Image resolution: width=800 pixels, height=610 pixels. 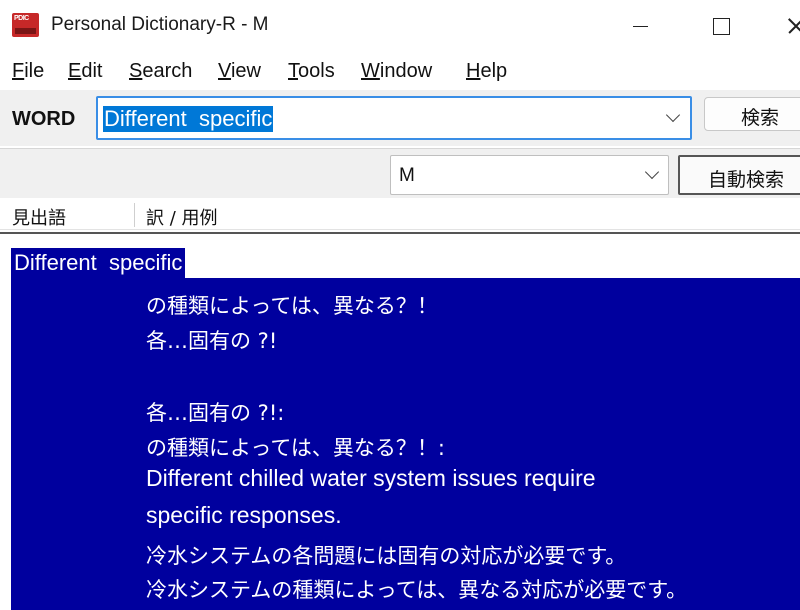 I want to click on definition-line: 各…固有の ?!, so click(x=212, y=341).